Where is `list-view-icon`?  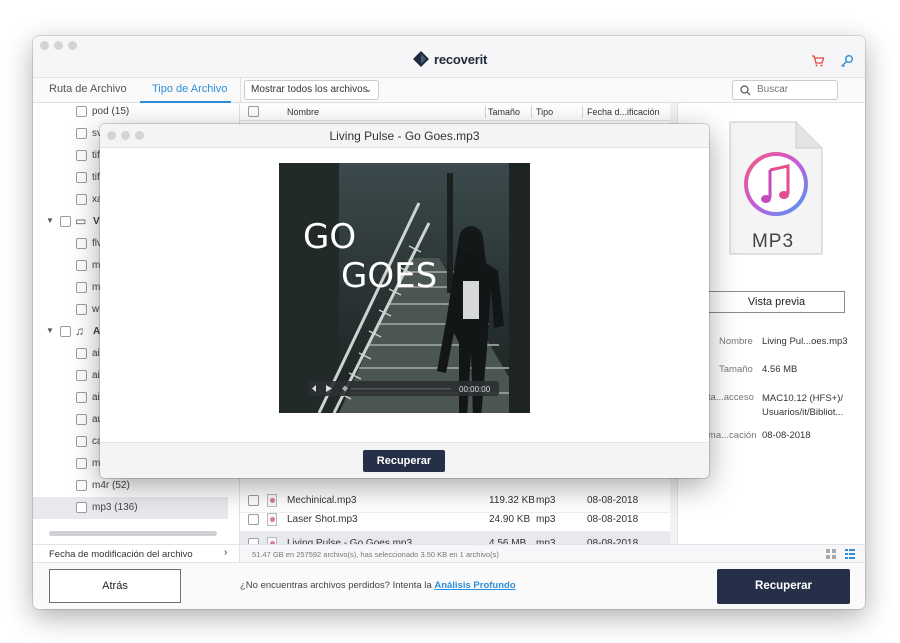
list-view-icon is located at coordinates (850, 554).